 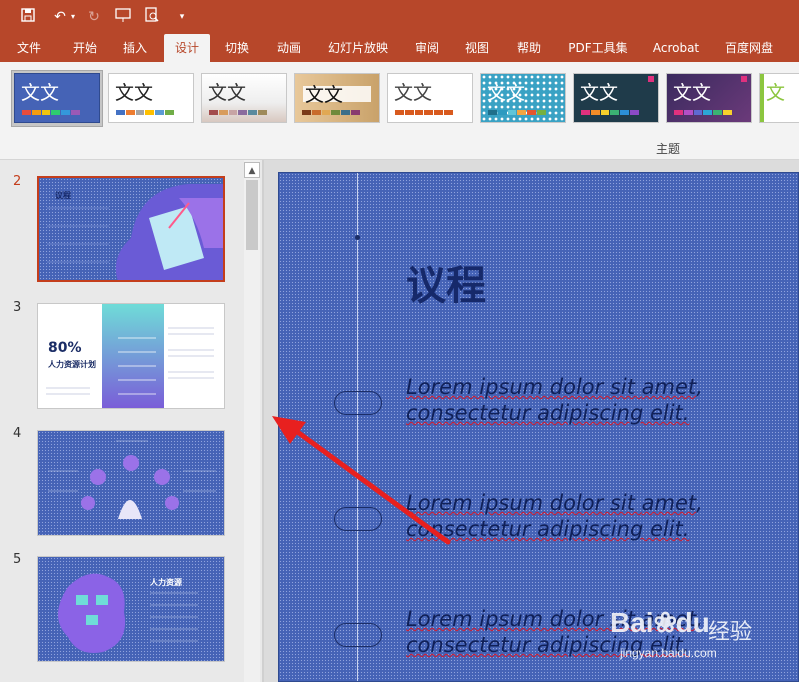 I want to click on theme-7-corner, so click(x=651, y=79).